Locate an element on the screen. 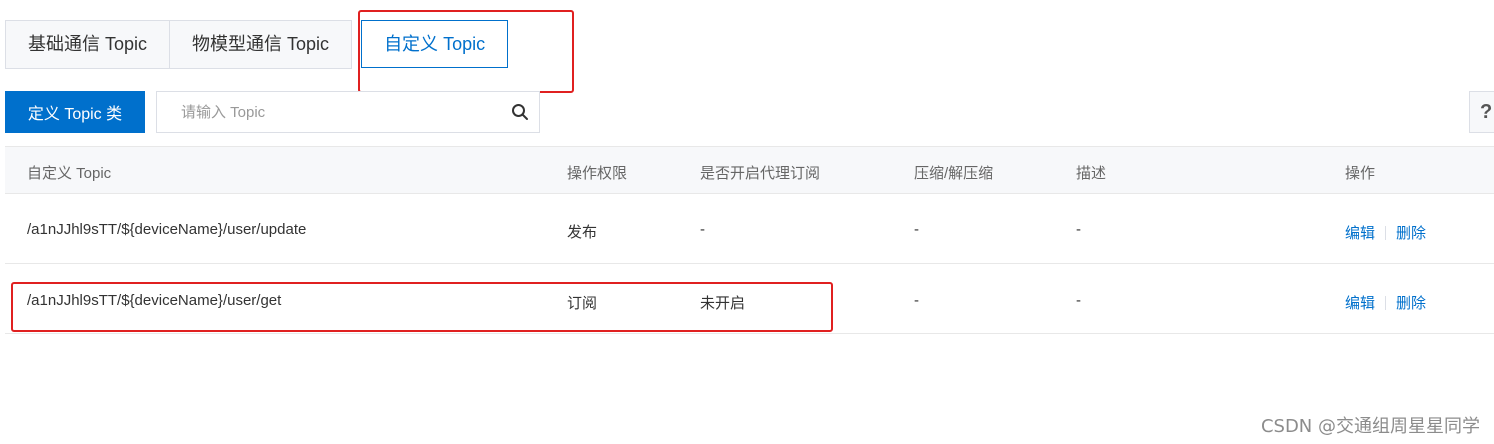 The image size is (1494, 444). row-topic: /a1nJJhl9sTT/${deviceName}/user/update is located at coordinates (167, 229).